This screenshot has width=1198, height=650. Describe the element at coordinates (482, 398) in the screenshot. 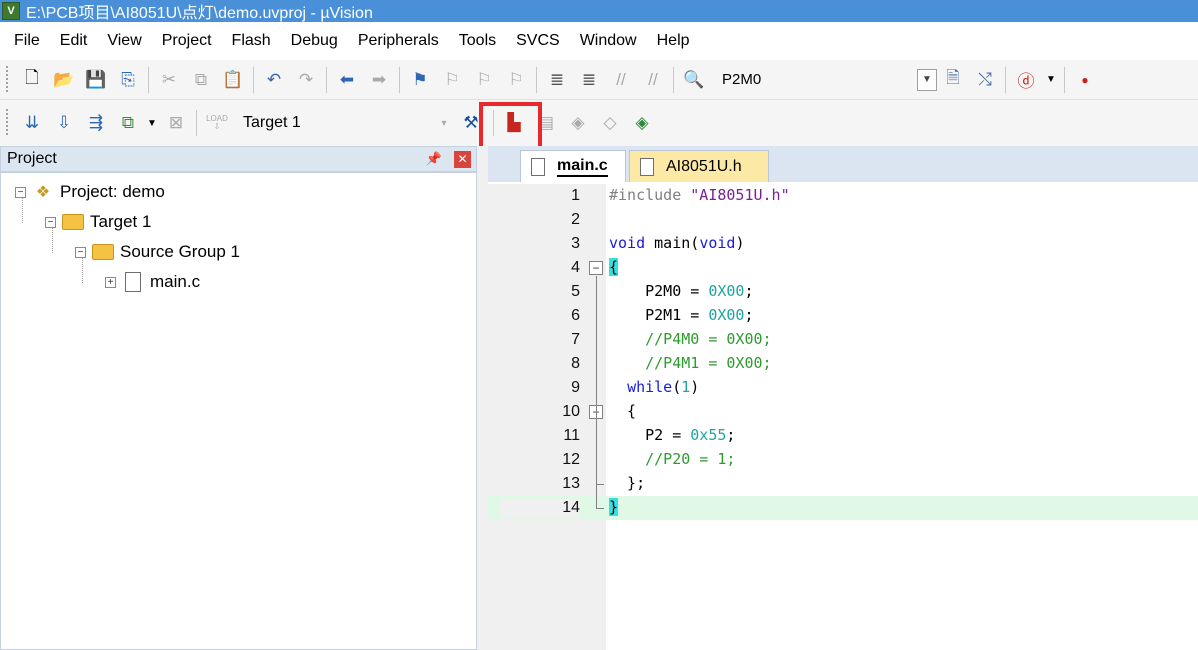

I see `pane-splitter` at that location.